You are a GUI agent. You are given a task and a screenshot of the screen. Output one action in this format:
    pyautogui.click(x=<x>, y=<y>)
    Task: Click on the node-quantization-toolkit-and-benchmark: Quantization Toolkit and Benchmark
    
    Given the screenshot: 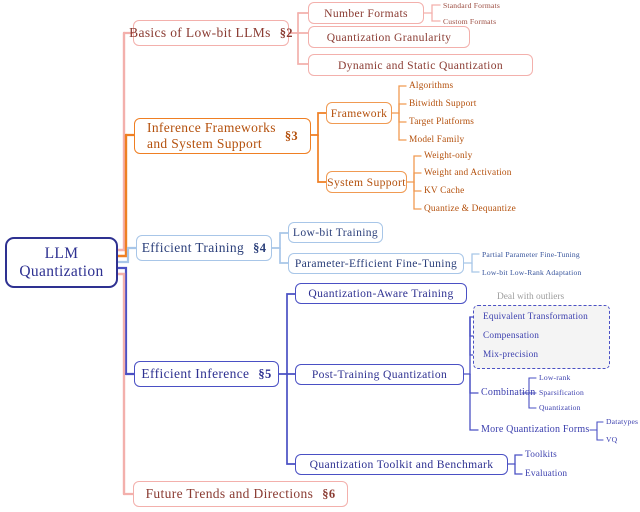 What is the action you would take?
    pyautogui.click(x=401, y=464)
    